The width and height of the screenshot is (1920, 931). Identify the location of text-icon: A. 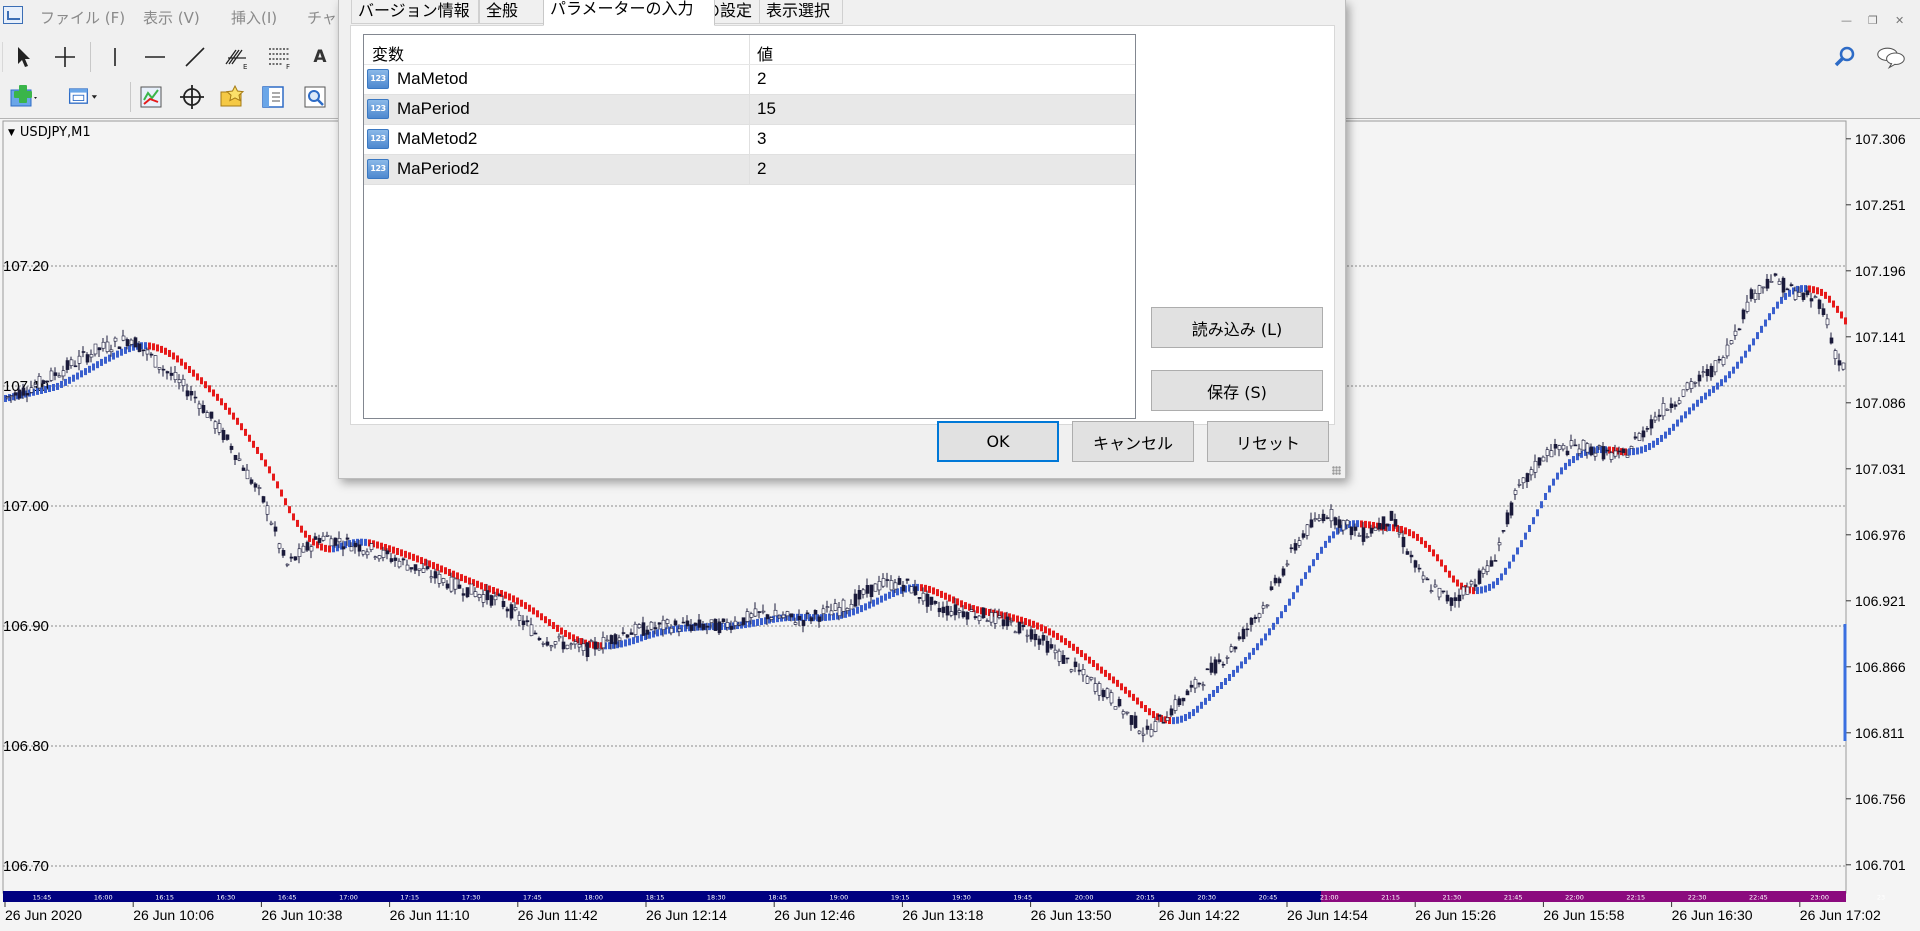
(320, 57).